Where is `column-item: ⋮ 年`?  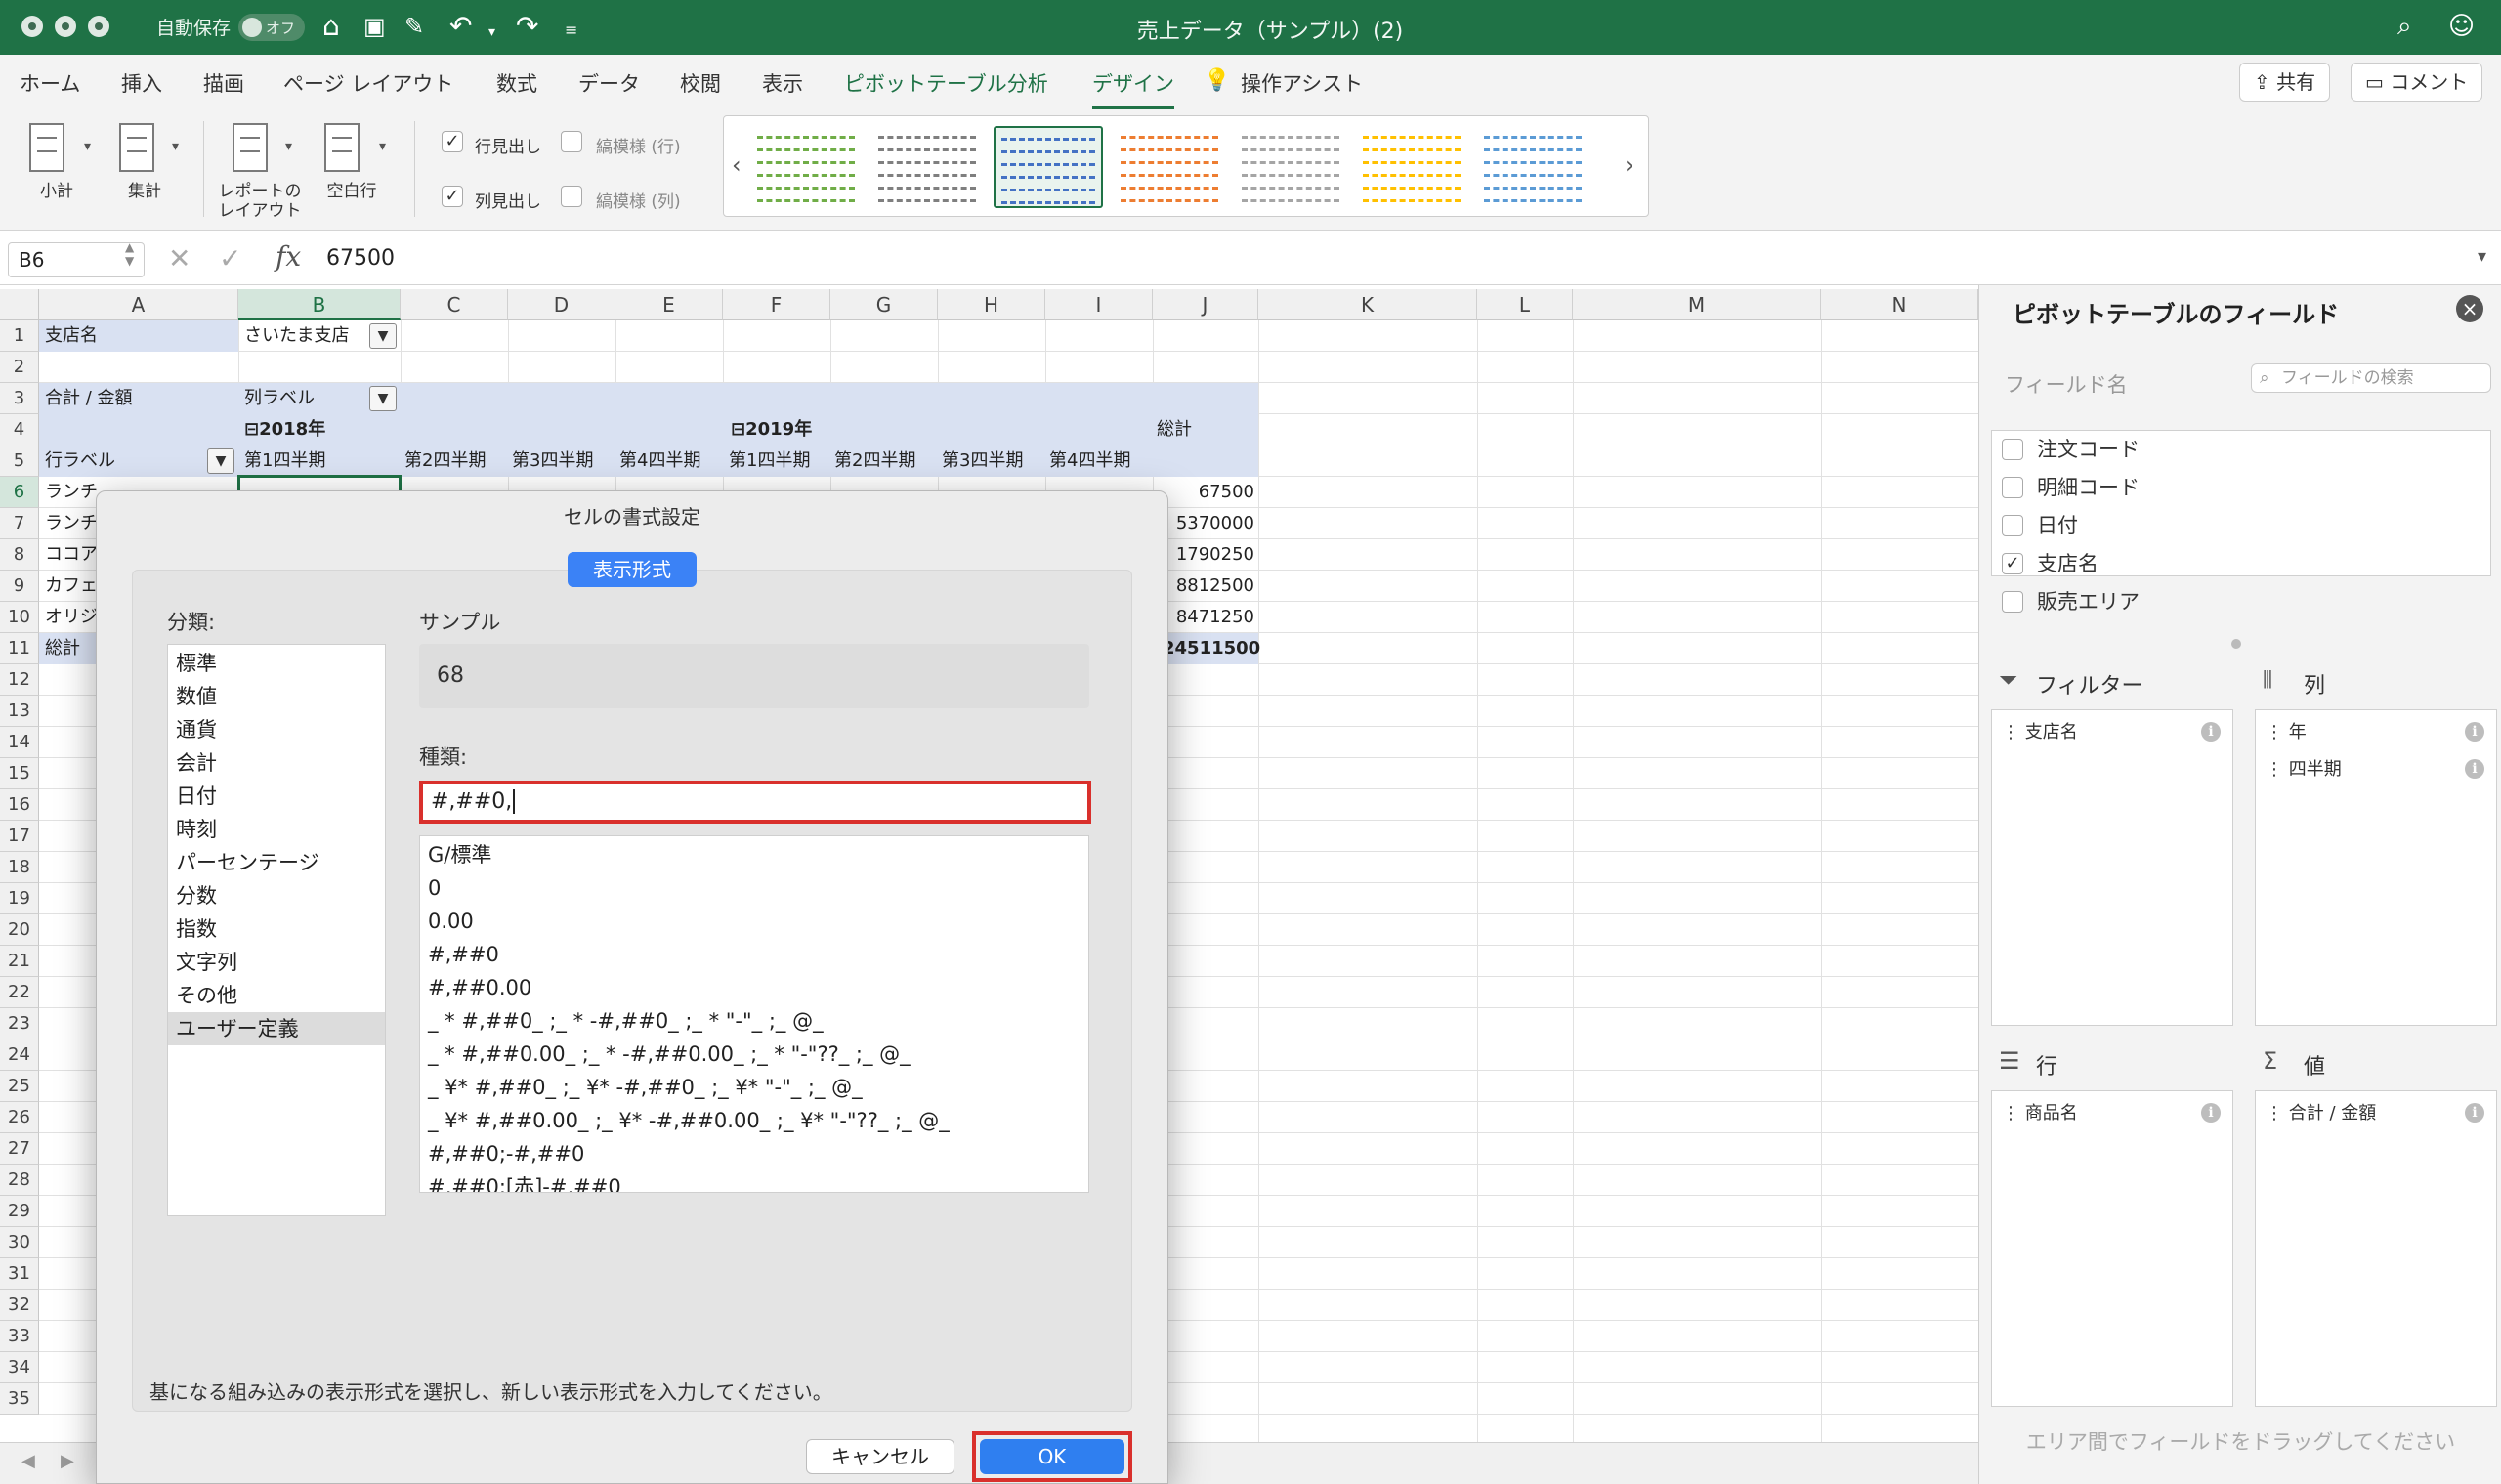
column-item: ⋮ 年 is located at coordinates (2286, 732).